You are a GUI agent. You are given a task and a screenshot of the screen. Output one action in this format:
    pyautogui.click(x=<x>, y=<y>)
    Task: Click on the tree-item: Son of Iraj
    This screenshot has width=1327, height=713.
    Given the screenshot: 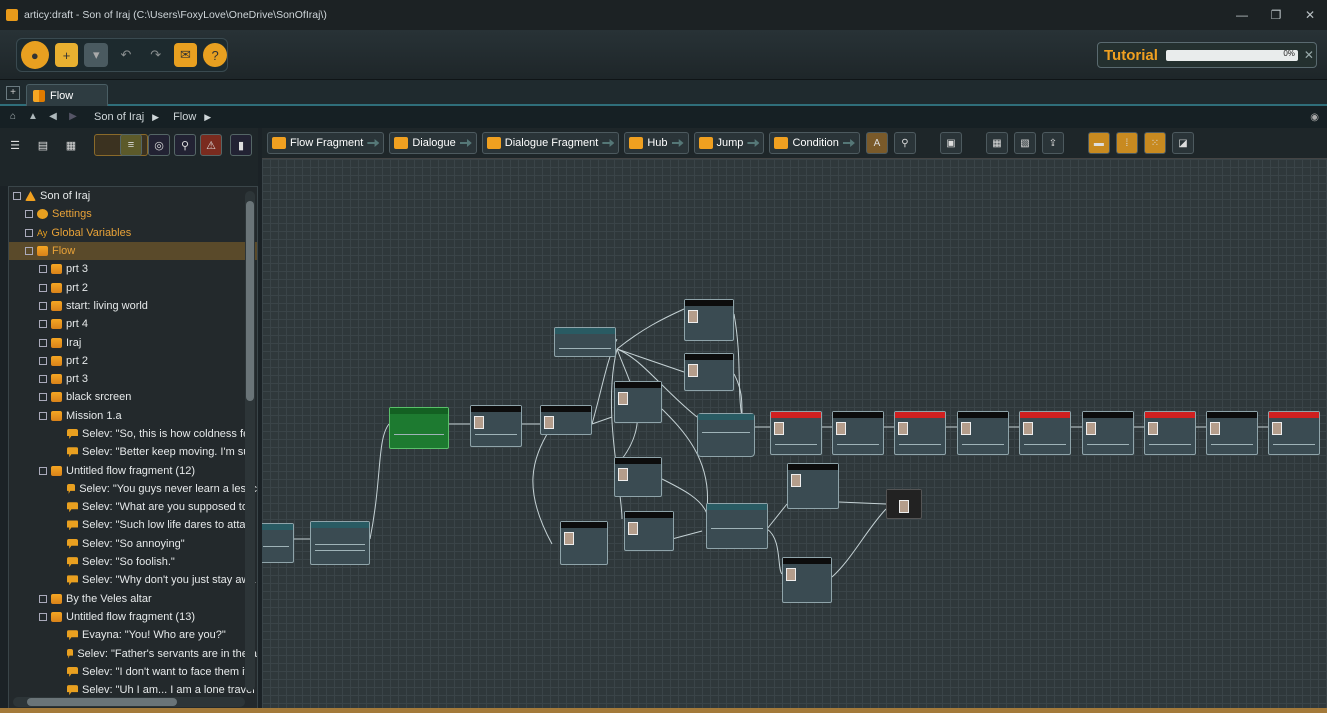 What is the action you would take?
    pyautogui.click(x=133, y=196)
    